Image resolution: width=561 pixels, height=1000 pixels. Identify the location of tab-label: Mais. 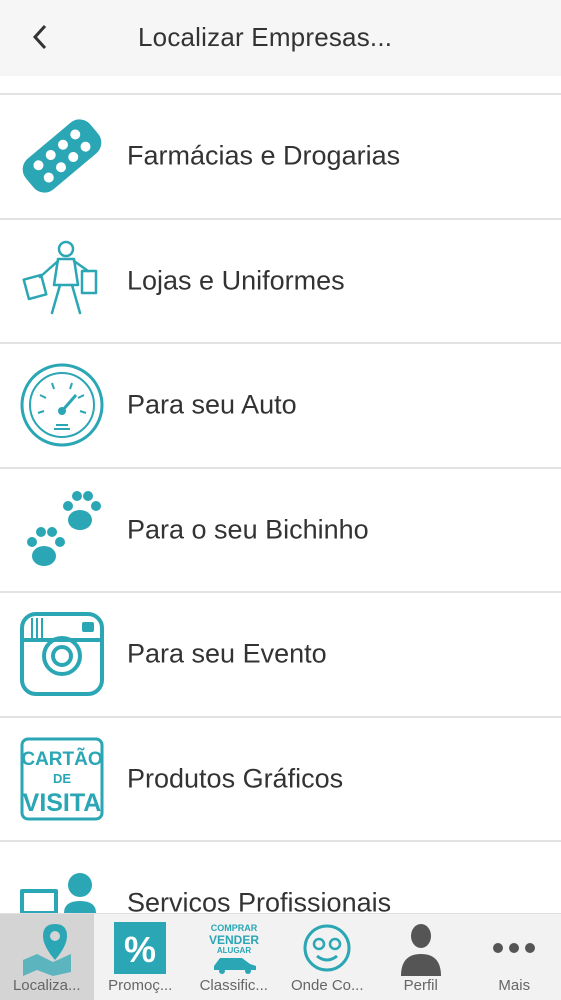
(514, 985).